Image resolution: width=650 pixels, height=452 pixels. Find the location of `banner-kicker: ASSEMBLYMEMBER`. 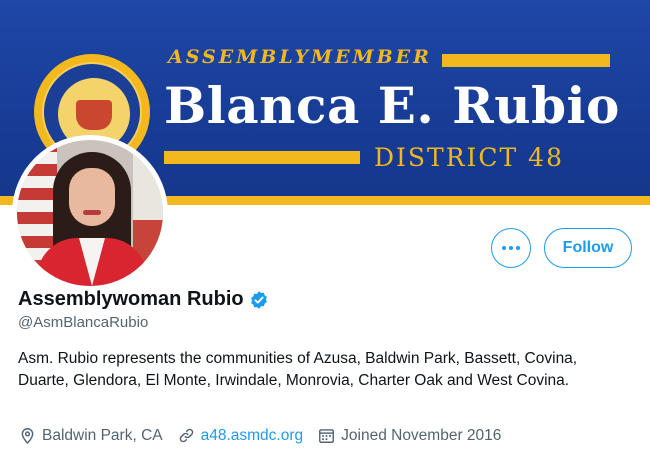

banner-kicker: ASSEMBLYMEMBER is located at coordinates (300, 57).